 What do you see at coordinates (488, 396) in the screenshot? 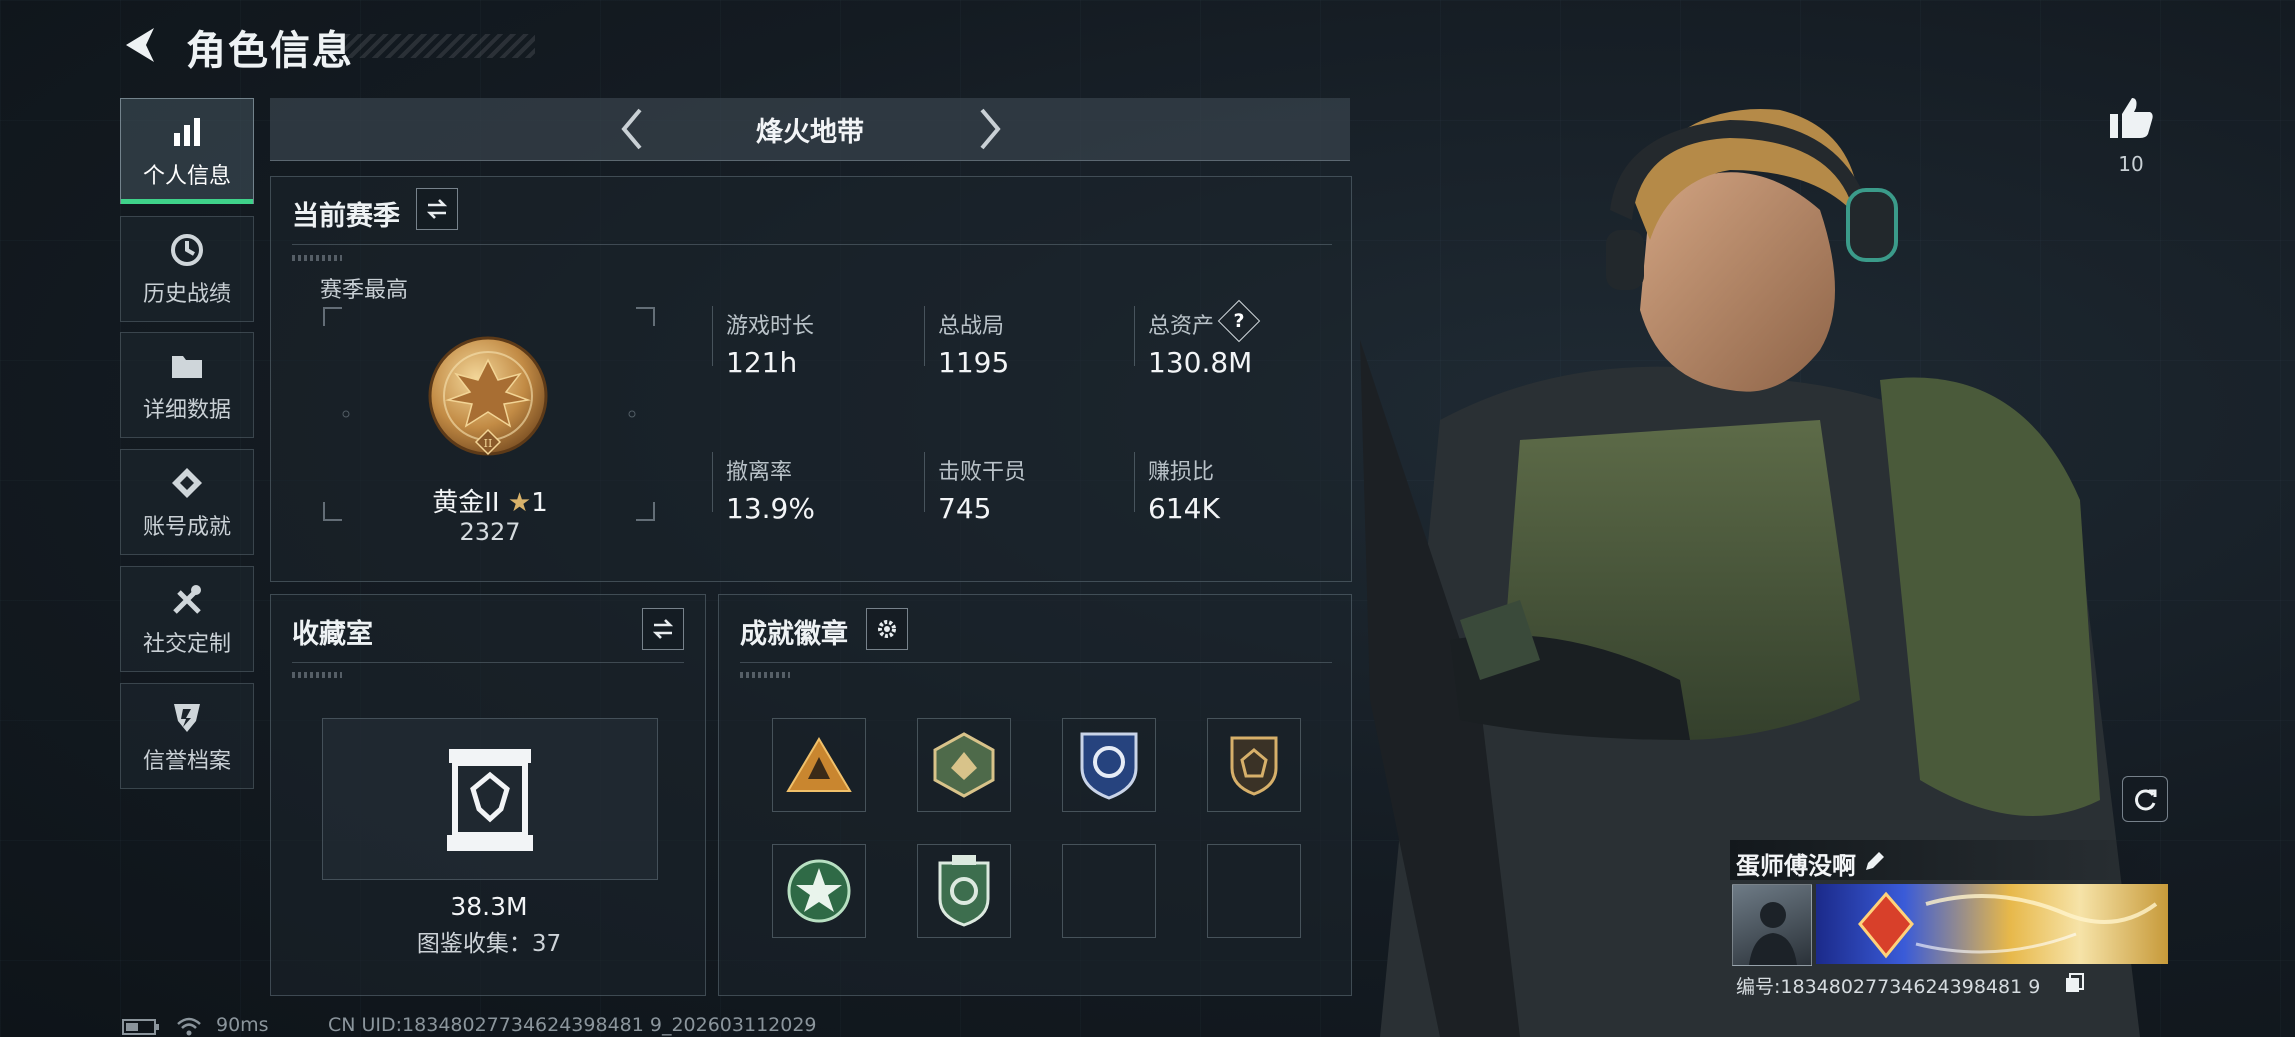
I see `rank-gold-emblem-icon: II` at bounding box center [488, 396].